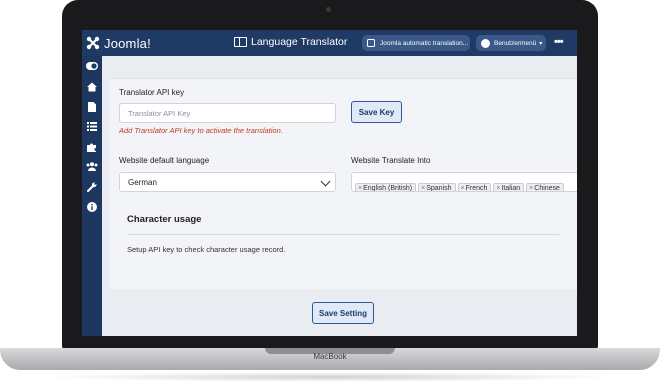 The image size is (660, 392). What do you see at coordinates (164, 160) in the screenshot?
I see `default-language-label: Website default language` at bounding box center [164, 160].